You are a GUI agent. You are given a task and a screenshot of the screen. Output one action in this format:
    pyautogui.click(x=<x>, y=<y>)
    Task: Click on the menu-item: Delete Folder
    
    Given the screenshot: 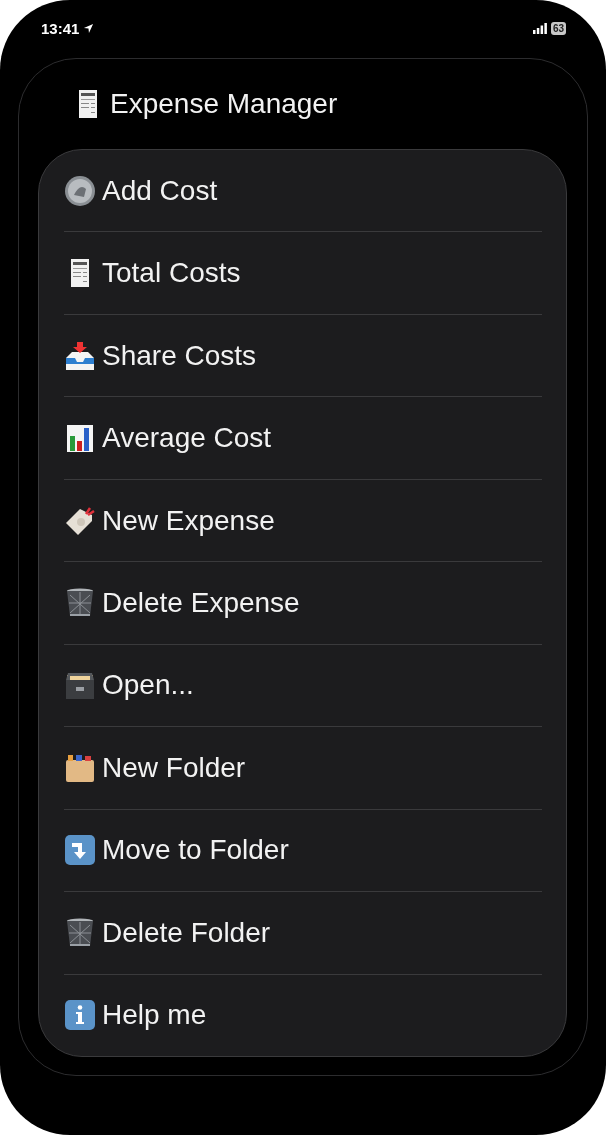 What is the action you would take?
    pyautogui.click(x=303, y=933)
    